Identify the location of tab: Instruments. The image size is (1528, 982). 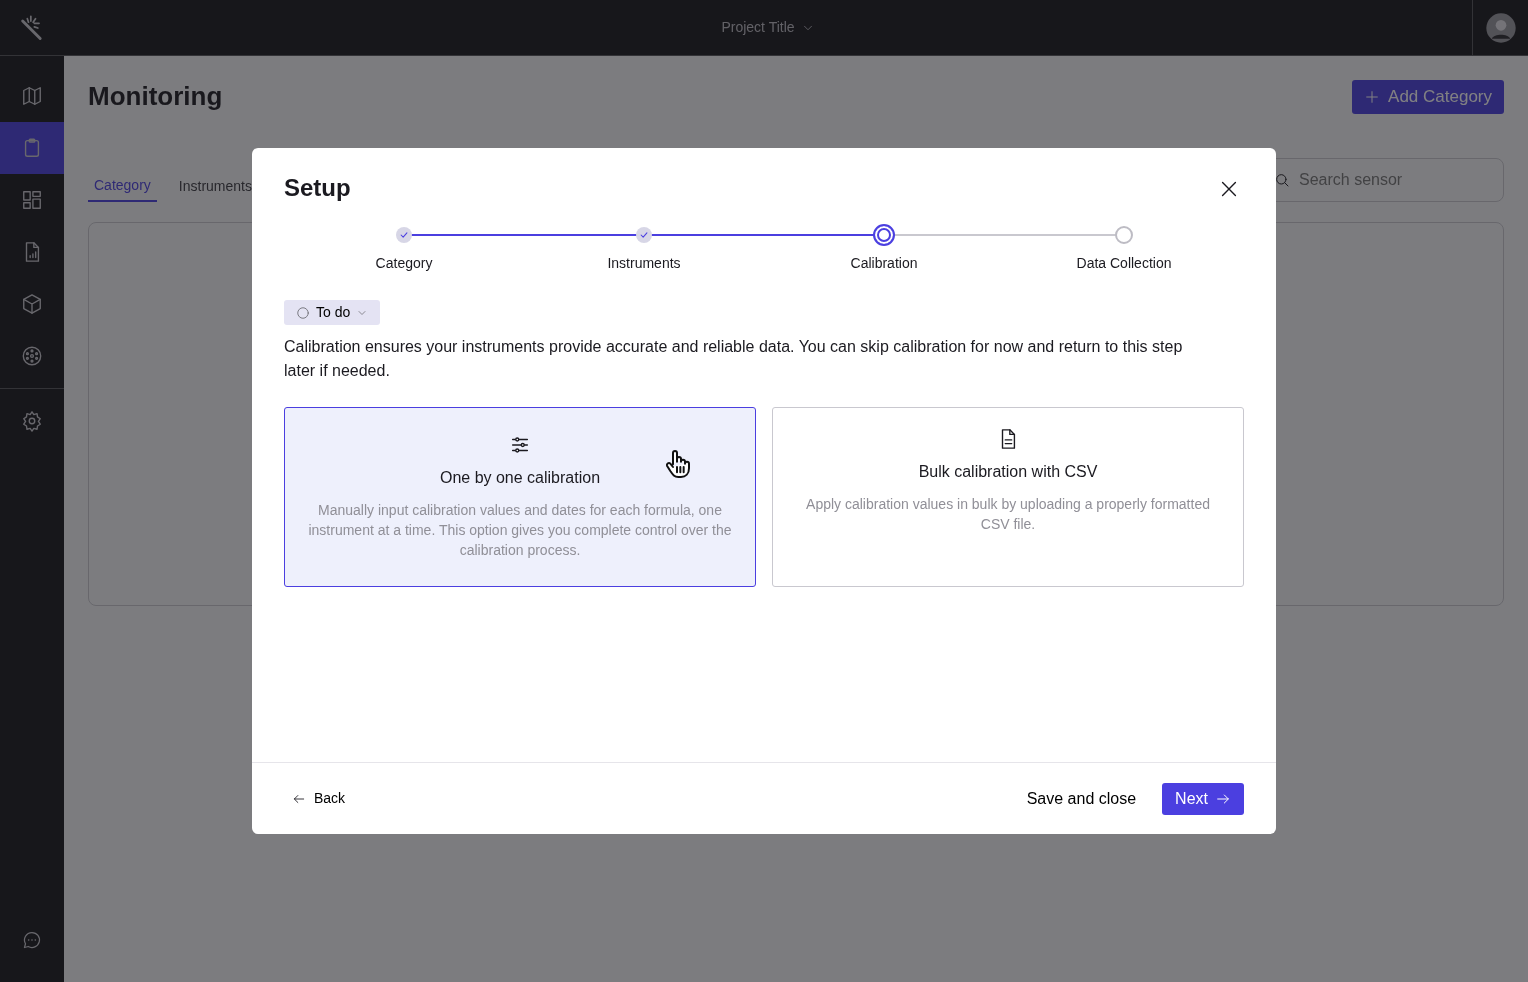
(215, 187).